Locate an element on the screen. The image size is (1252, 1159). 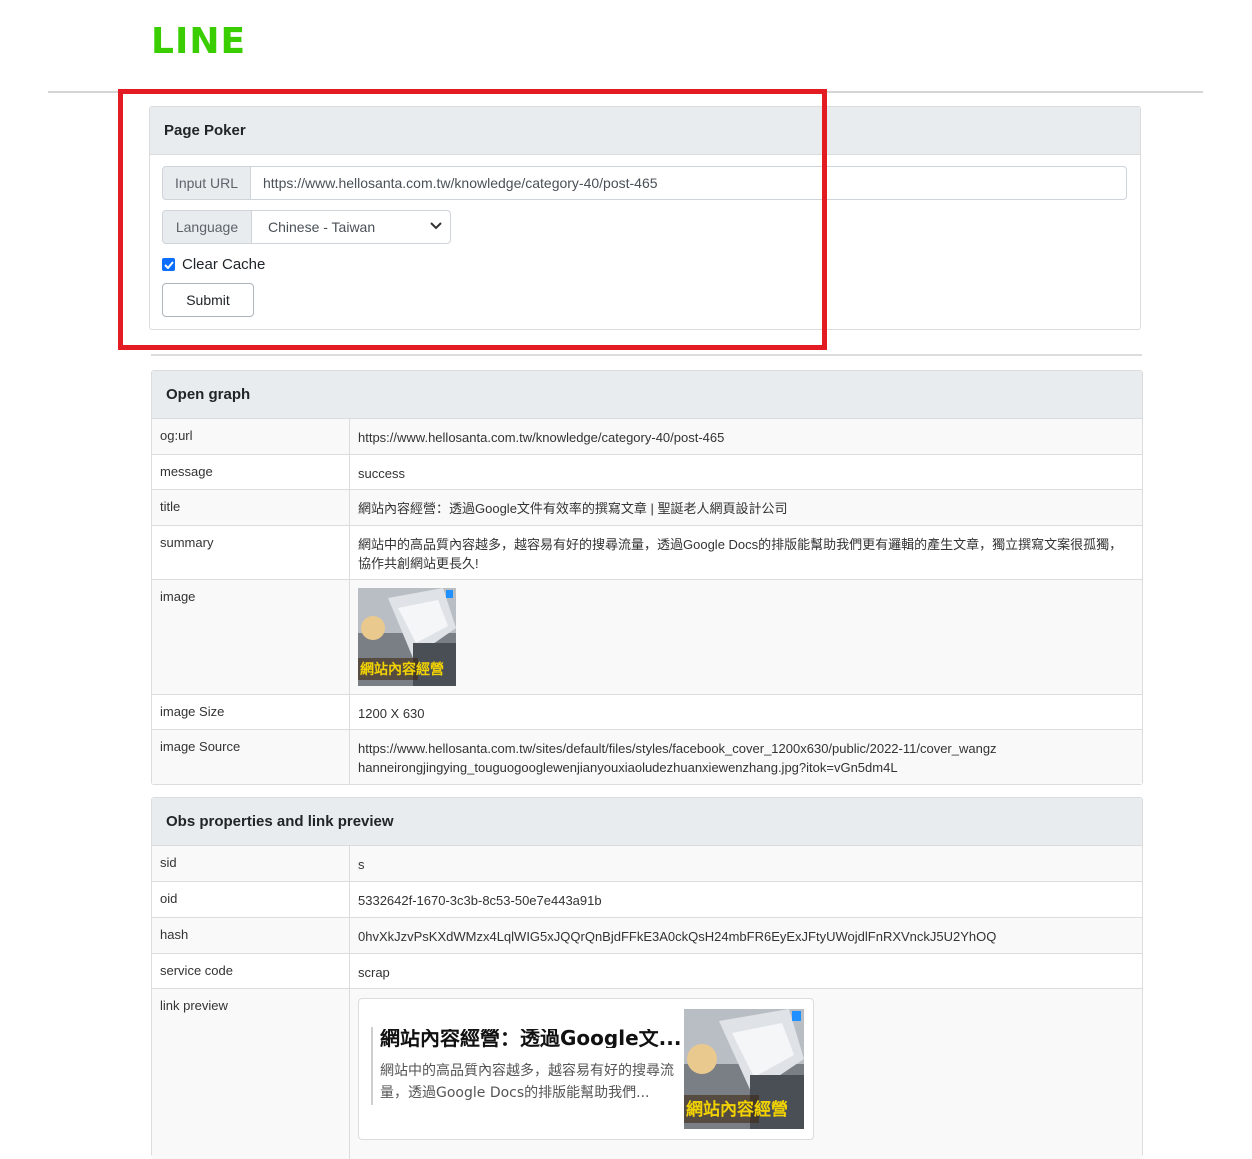
row-key: link preview is located at coordinates (251, 1074).